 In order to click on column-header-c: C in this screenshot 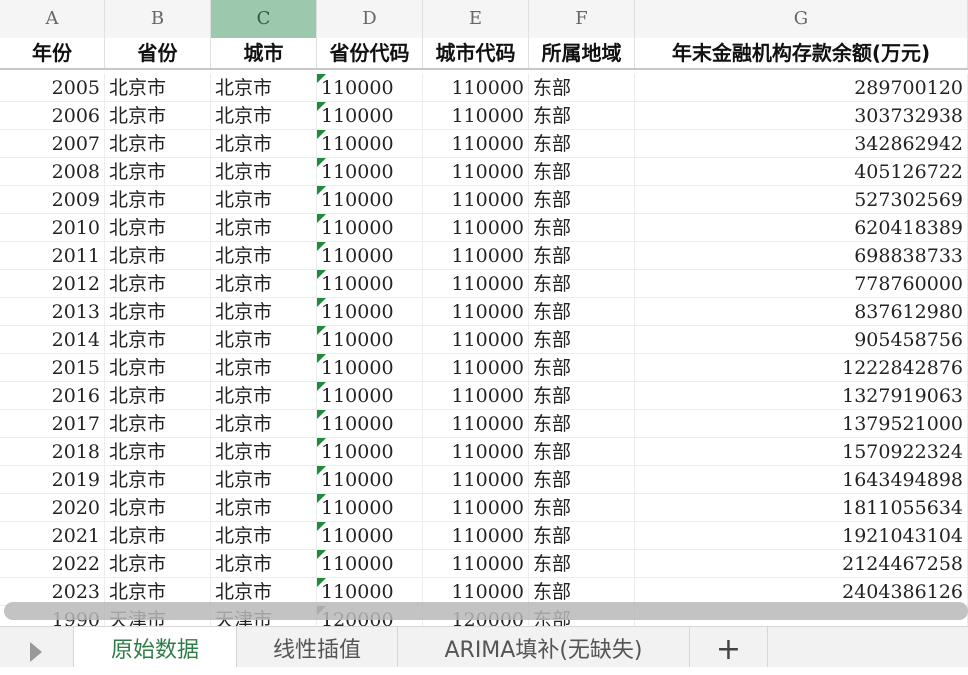, I will do `click(264, 19)`.